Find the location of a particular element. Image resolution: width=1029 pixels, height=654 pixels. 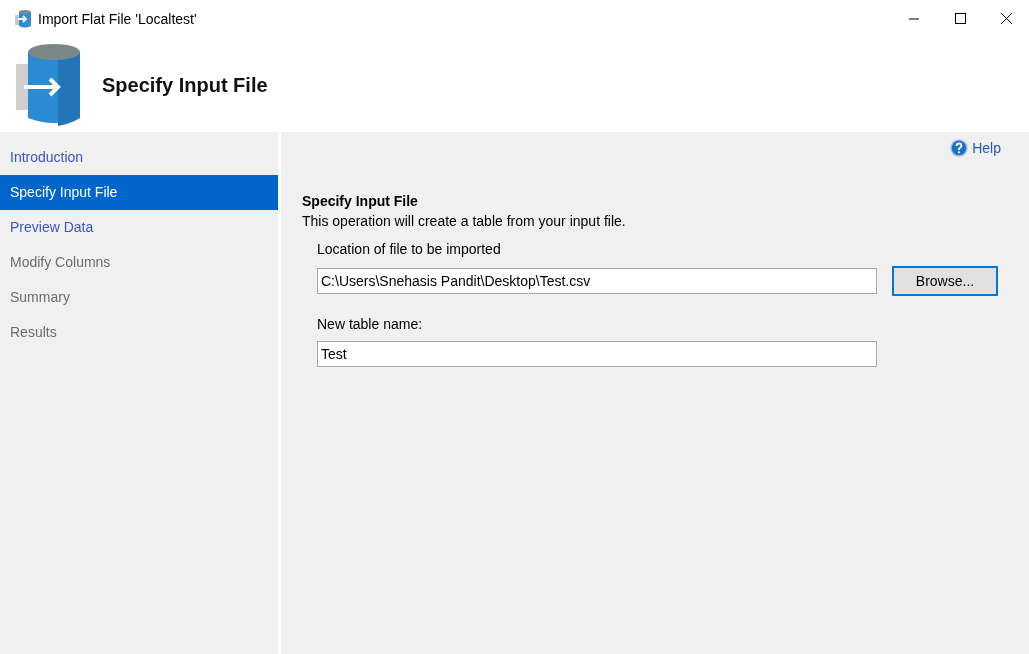

sidebar-item: Introduction is located at coordinates (139, 157).